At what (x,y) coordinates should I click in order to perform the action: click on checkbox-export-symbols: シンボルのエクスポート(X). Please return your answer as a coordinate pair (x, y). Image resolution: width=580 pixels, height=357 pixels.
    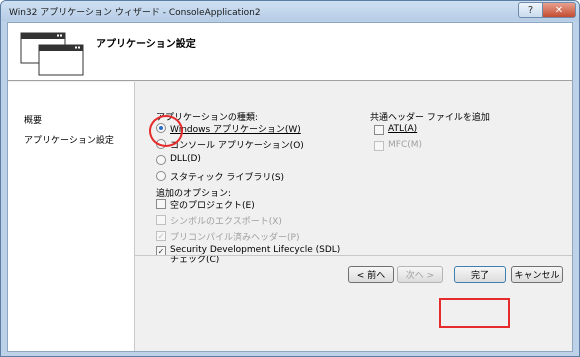
    Looking at the image, I should click on (219, 220).